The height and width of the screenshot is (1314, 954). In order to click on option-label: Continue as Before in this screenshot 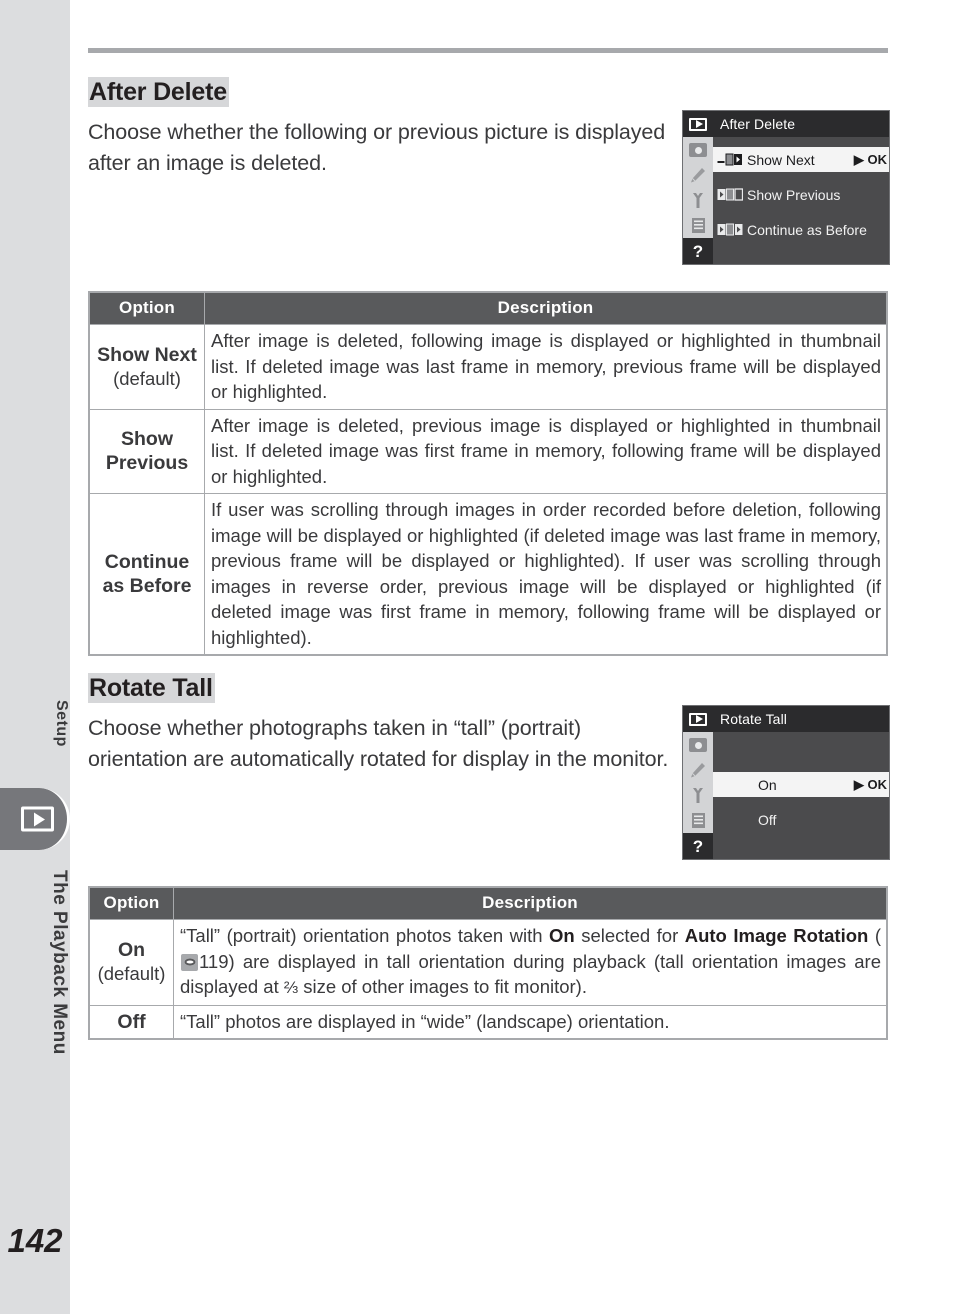, I will do `click(147, 574)`.